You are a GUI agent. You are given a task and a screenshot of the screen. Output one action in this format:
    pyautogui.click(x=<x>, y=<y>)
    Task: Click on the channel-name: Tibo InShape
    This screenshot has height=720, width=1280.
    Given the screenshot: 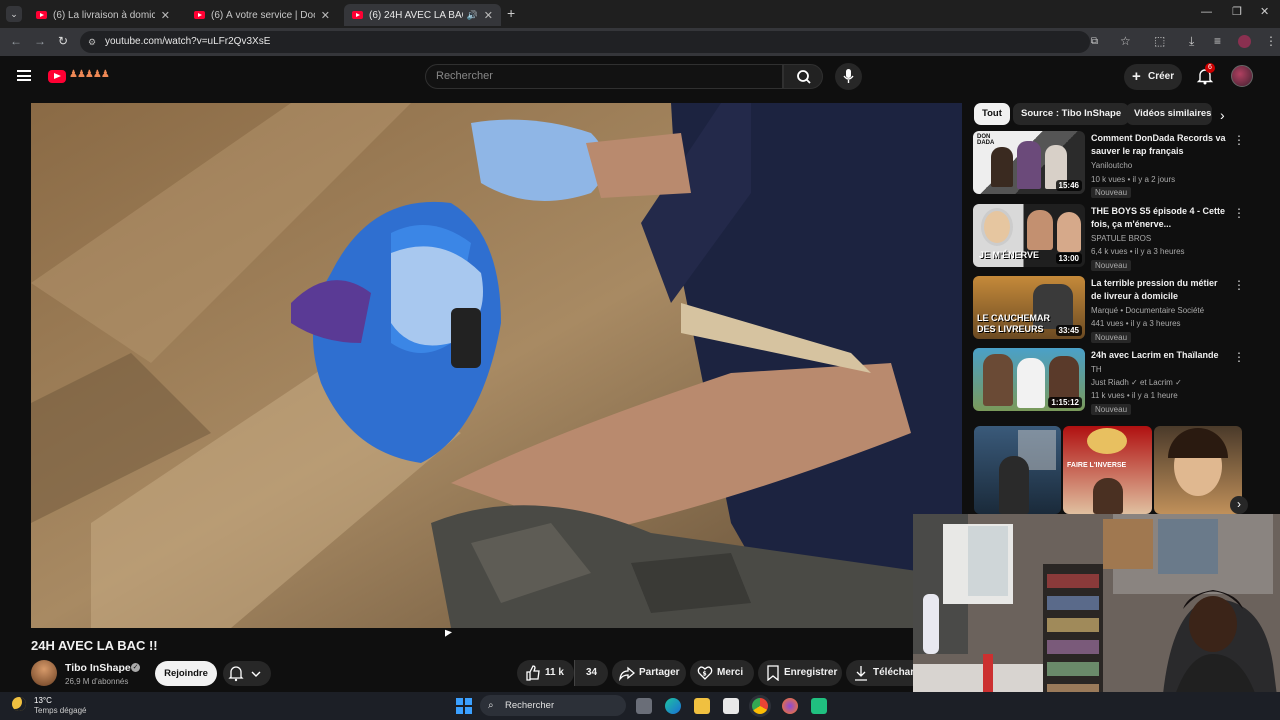 What is the action you would take?
    pyautogui.click(x=98, y=668)
    